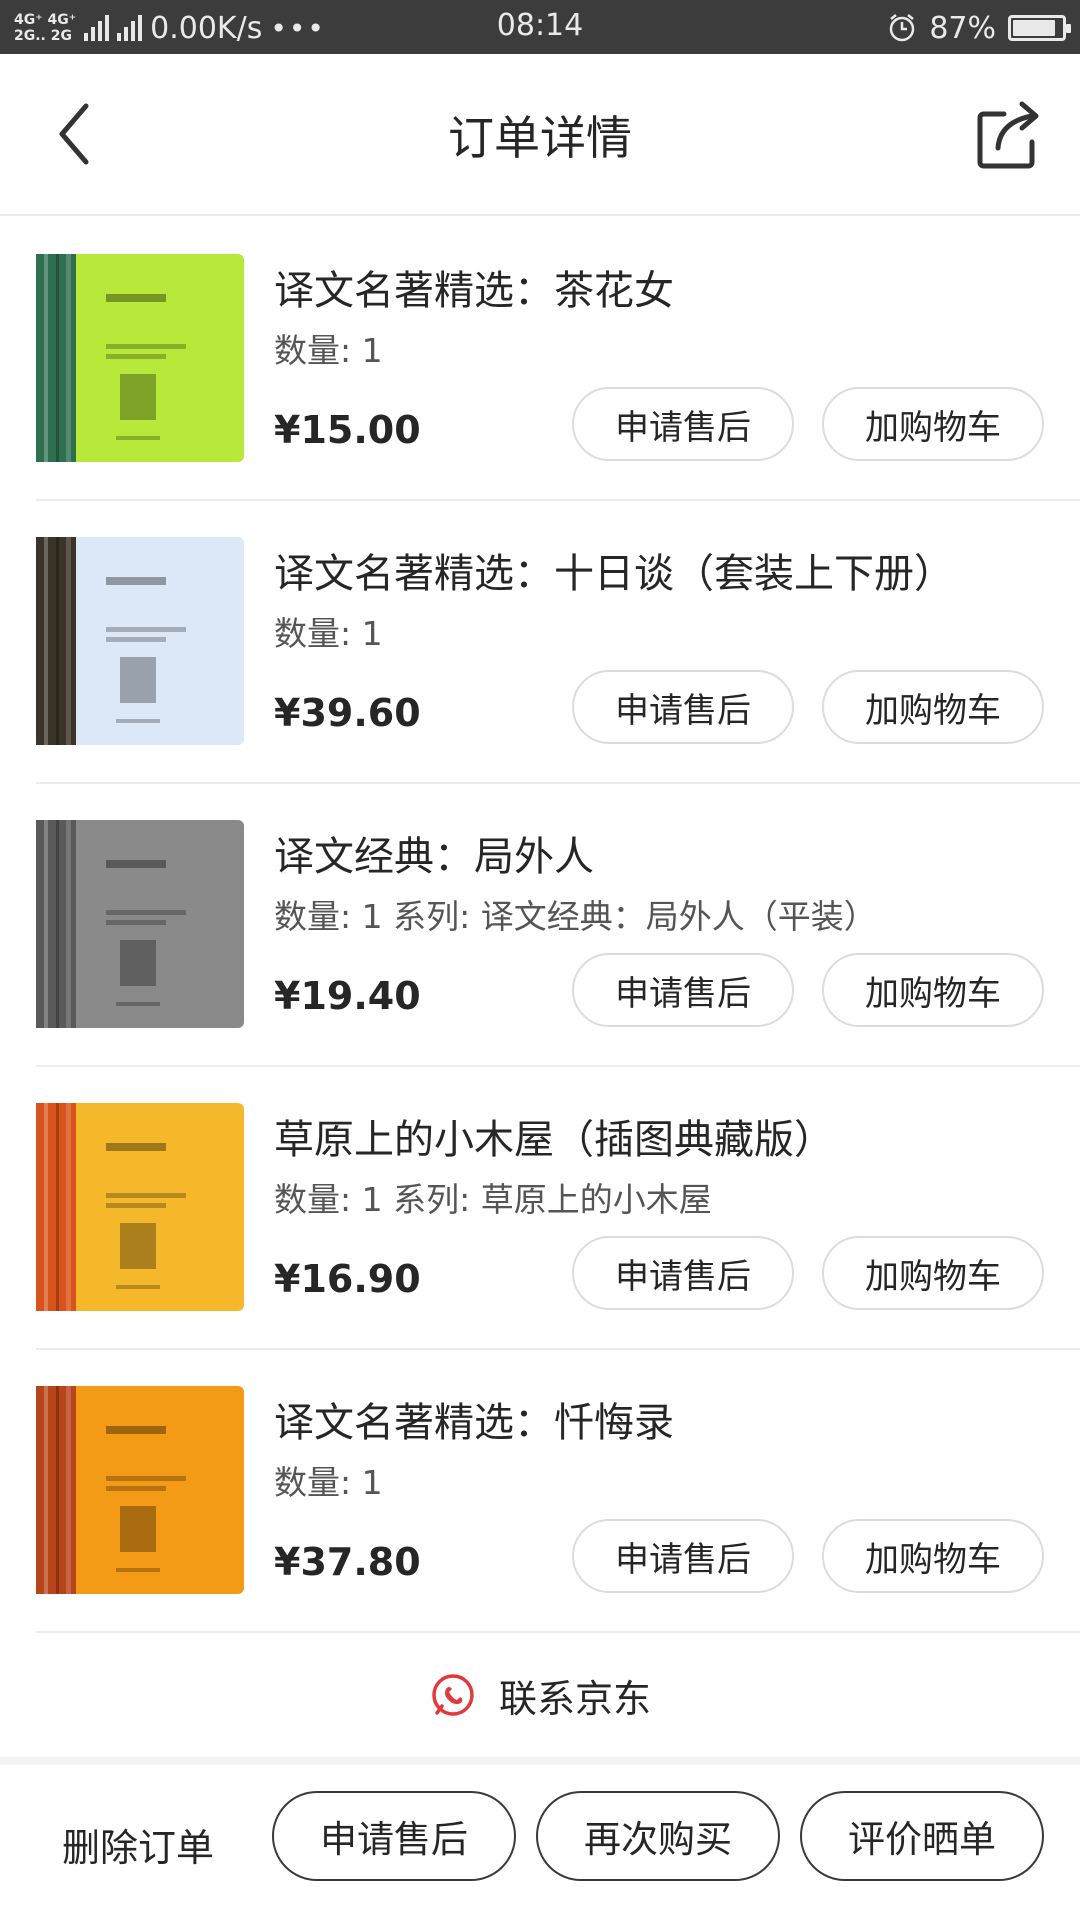 The width and height of the screenshot is (1080, 1920). I want to click on item-title: 译文名著精选：茶花女, so click(474, 287).